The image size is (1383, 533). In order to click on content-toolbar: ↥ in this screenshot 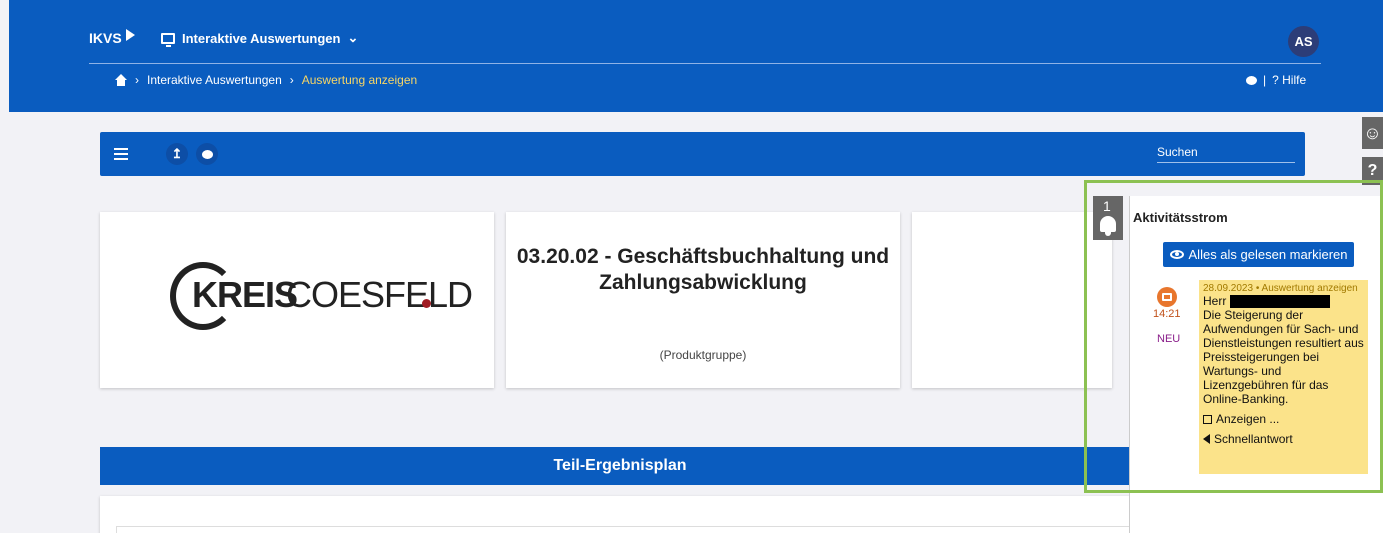, I will do `click(702, 154)`.